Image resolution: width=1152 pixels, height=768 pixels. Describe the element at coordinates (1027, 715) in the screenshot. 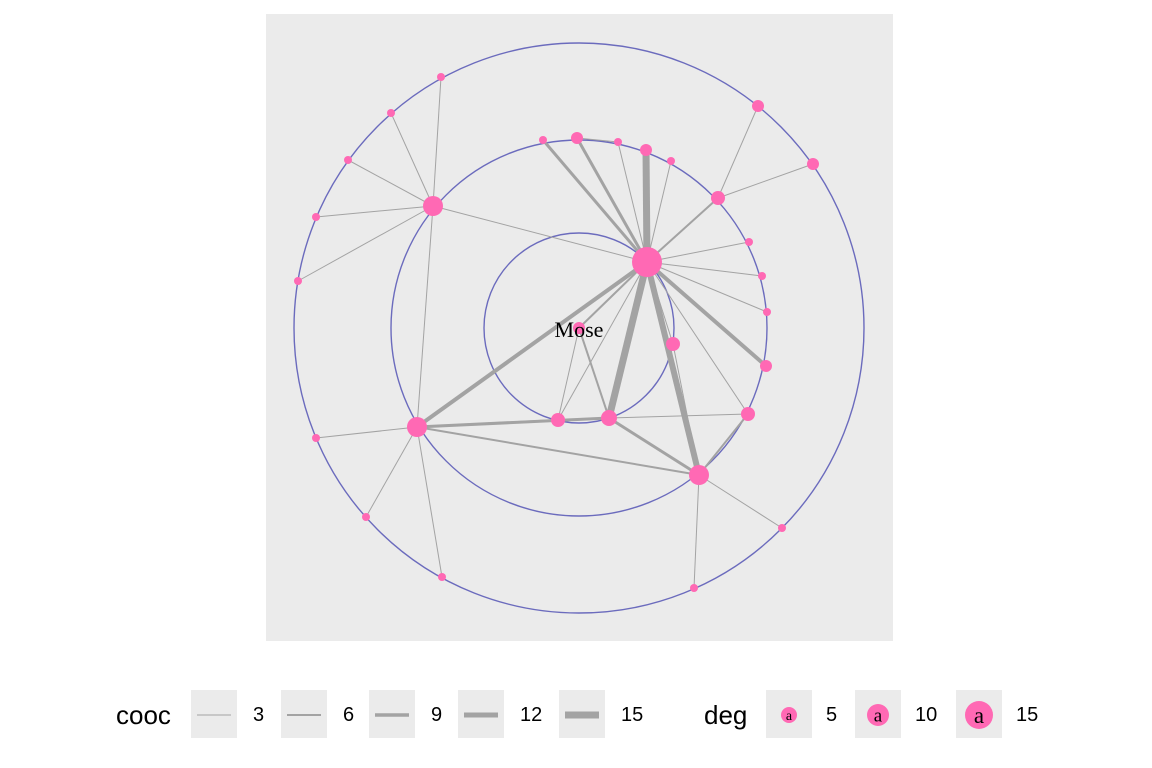

I see `deg-key-label: 15` at that location.